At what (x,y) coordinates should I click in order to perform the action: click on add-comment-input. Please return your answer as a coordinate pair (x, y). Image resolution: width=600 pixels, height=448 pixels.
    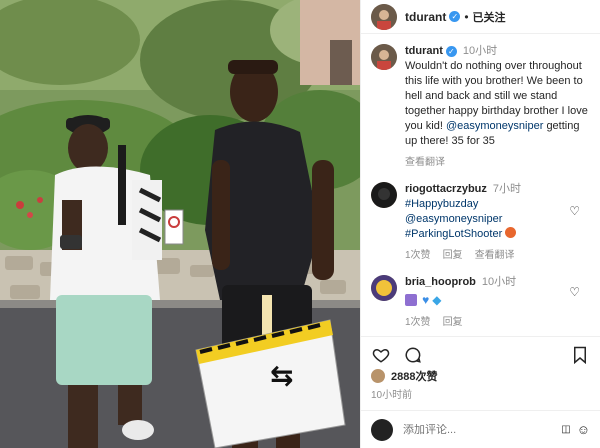
    Looking at the image, I should click on (482, 429).